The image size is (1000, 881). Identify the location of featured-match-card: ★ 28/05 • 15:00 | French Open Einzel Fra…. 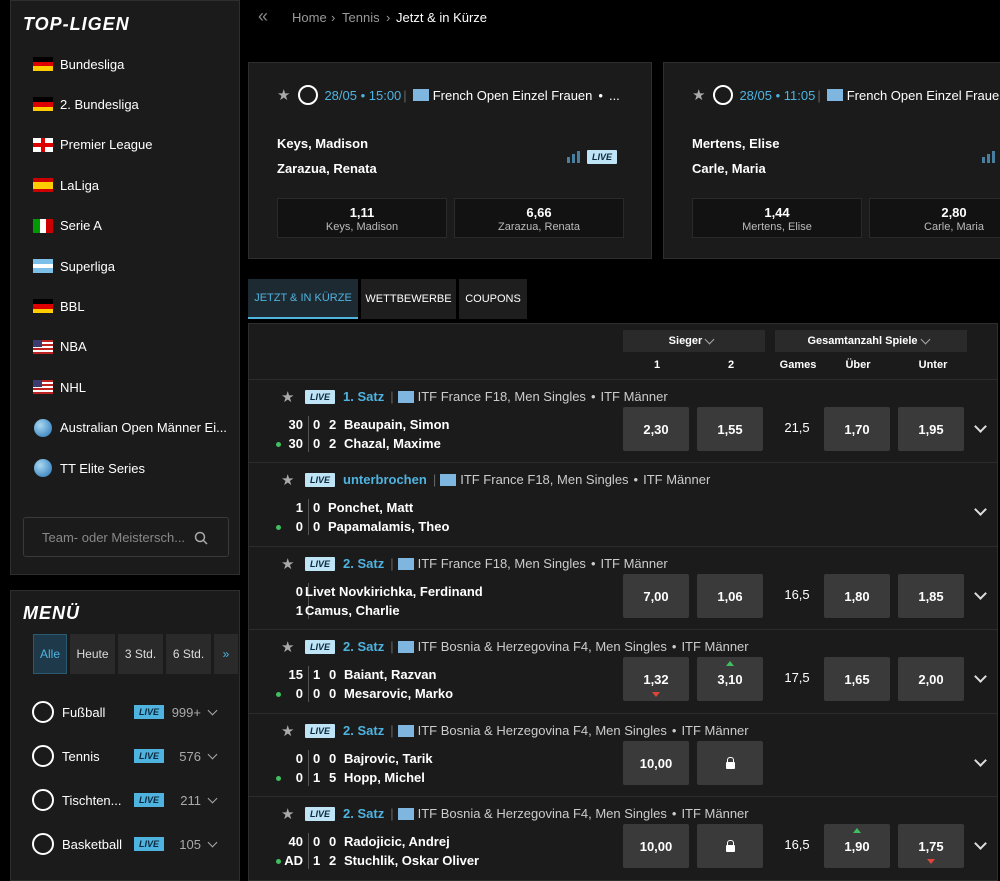
(450, 160).